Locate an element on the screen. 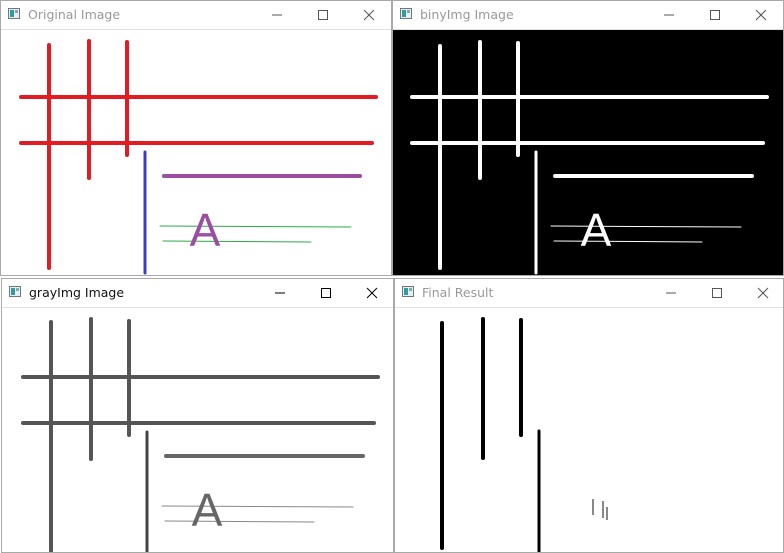 The width and height of the screenshot is (784, 553). binary-title-bar: binyImg Image is located at coordinates (588, 15).